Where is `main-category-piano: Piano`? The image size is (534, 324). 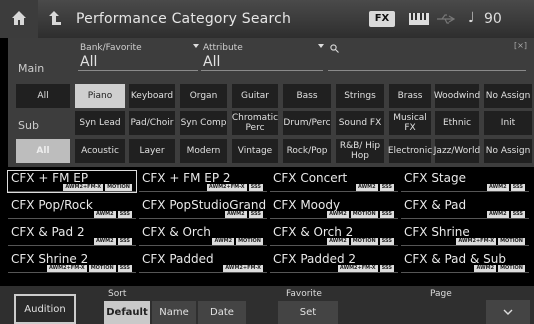
main-category-piano: Piano is located at coordinates (100, 96).